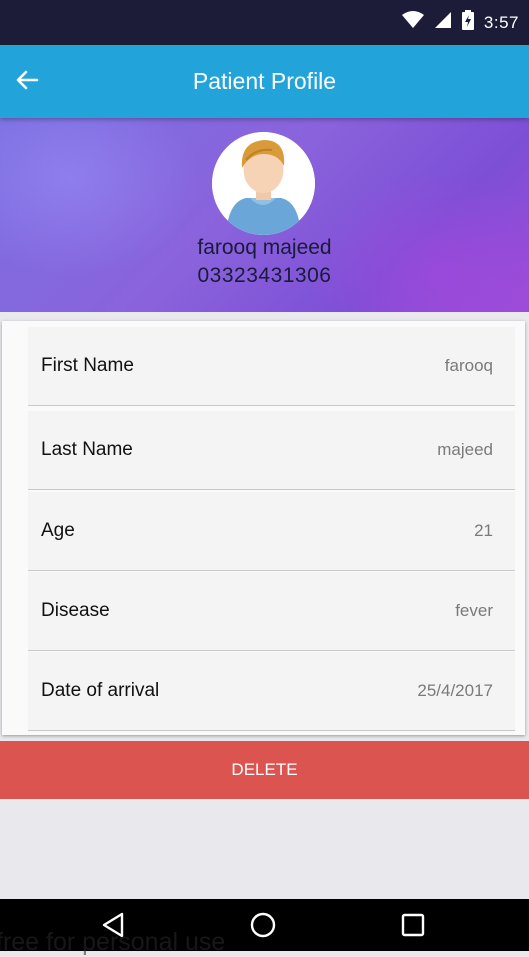 This screenshot has height=957, width=529. Describe the element at coordinates (264, 275) in the screenshot. I see `patient-phone: 03323431306` at that location.